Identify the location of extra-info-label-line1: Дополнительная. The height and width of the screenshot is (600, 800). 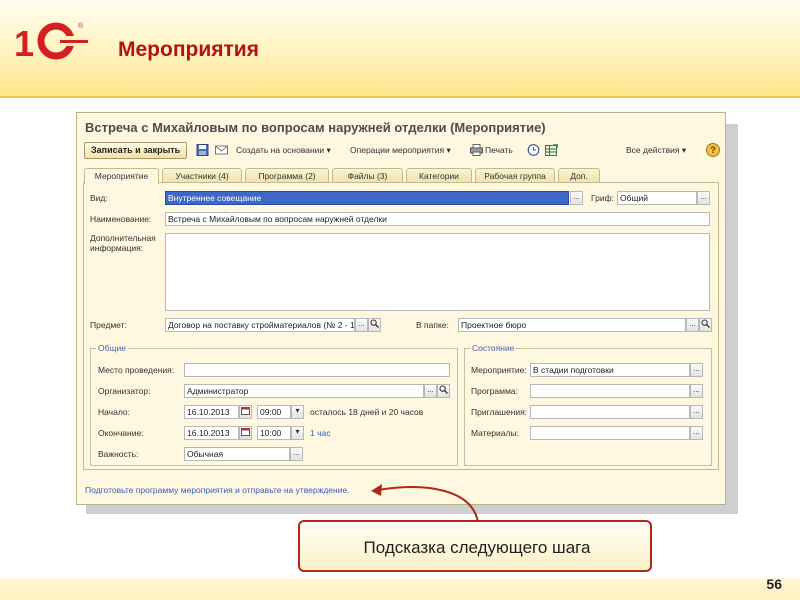
(123, 238).